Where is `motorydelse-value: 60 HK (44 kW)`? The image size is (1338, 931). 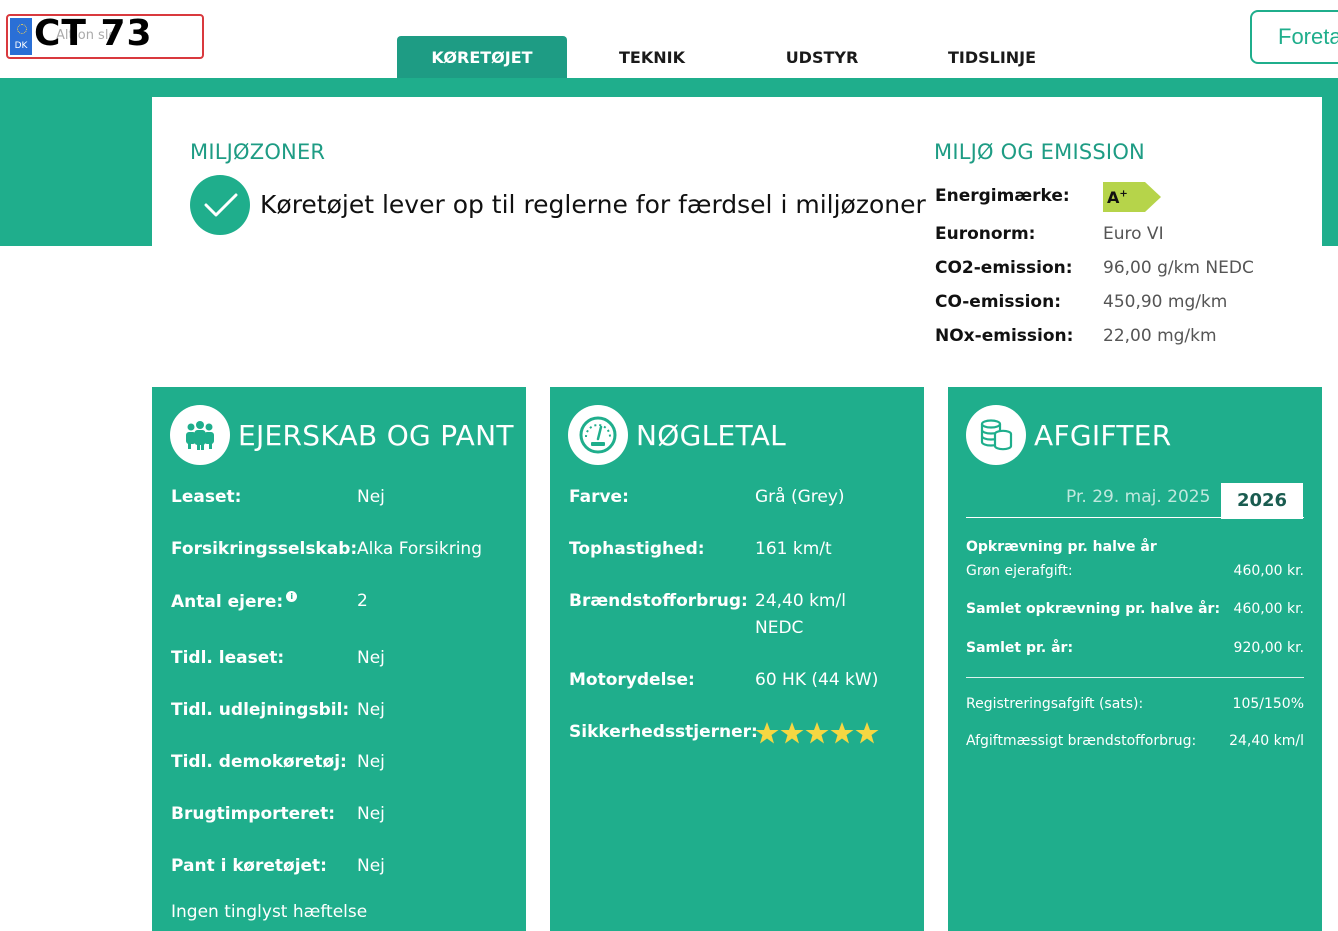
motorydelse-value: 60 HK (44 kW) is located at coordinates (817, 680).